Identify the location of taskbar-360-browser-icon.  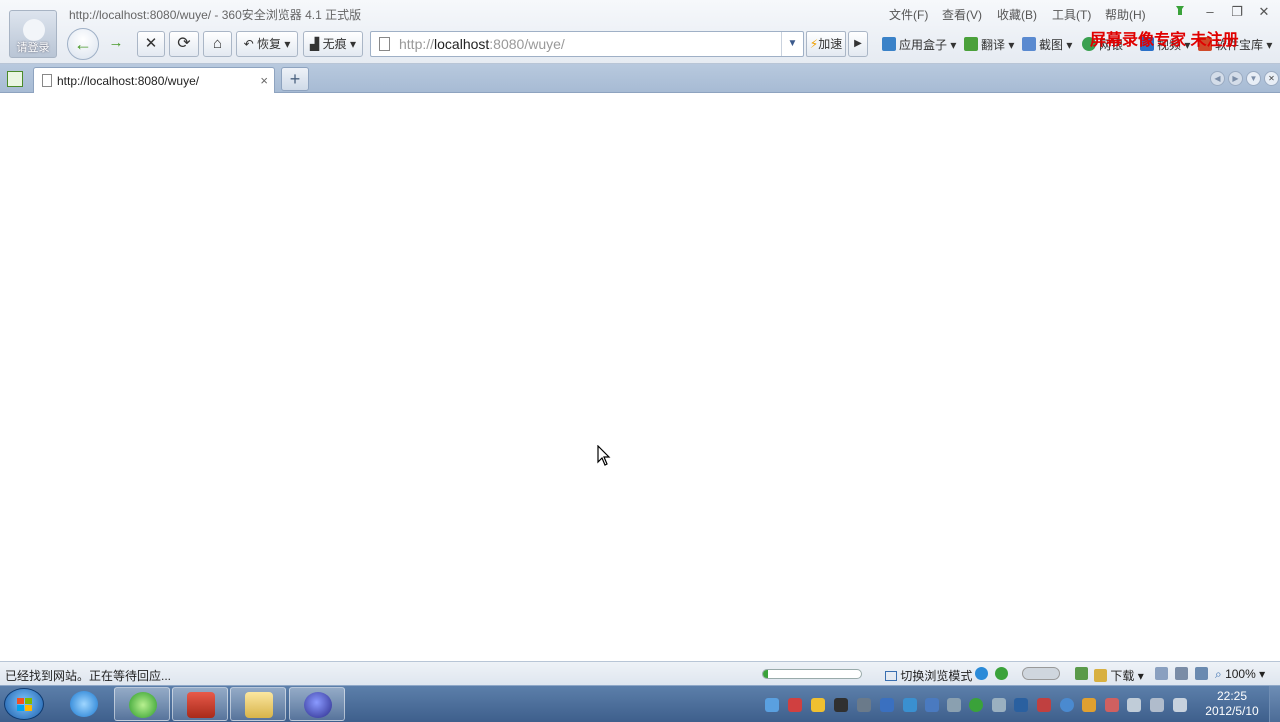
(142, 704).